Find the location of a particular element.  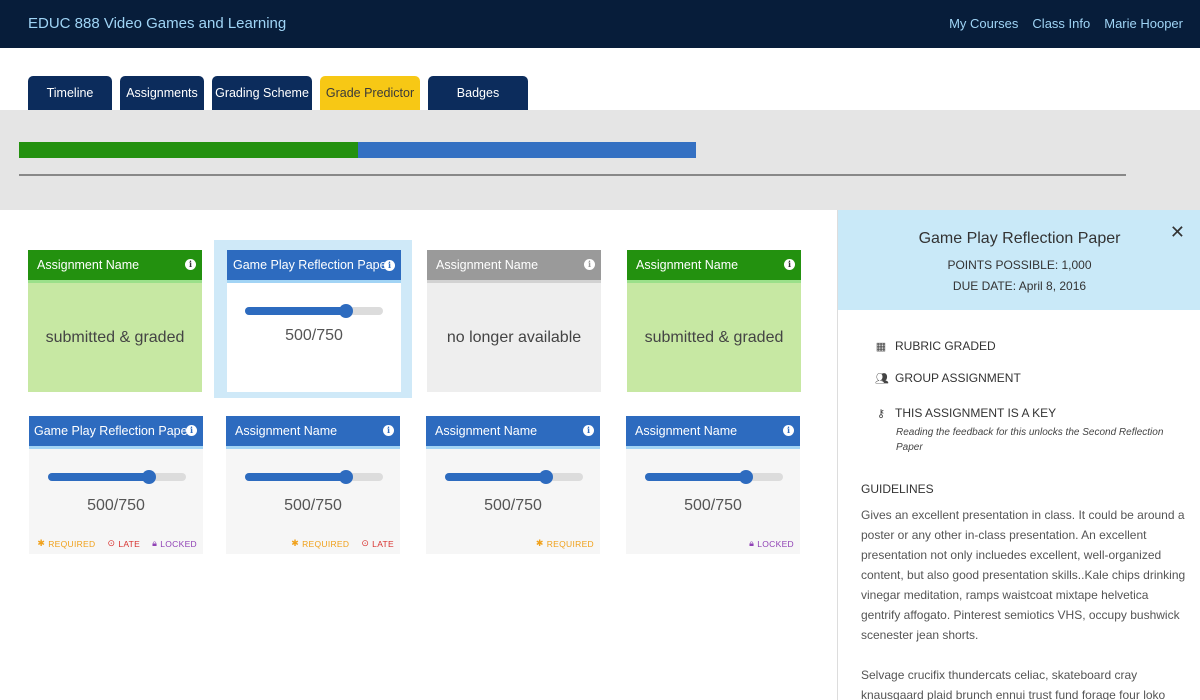

due-date: DUE DATE: April 8, 2016 is located at coordinates (1019, 286).